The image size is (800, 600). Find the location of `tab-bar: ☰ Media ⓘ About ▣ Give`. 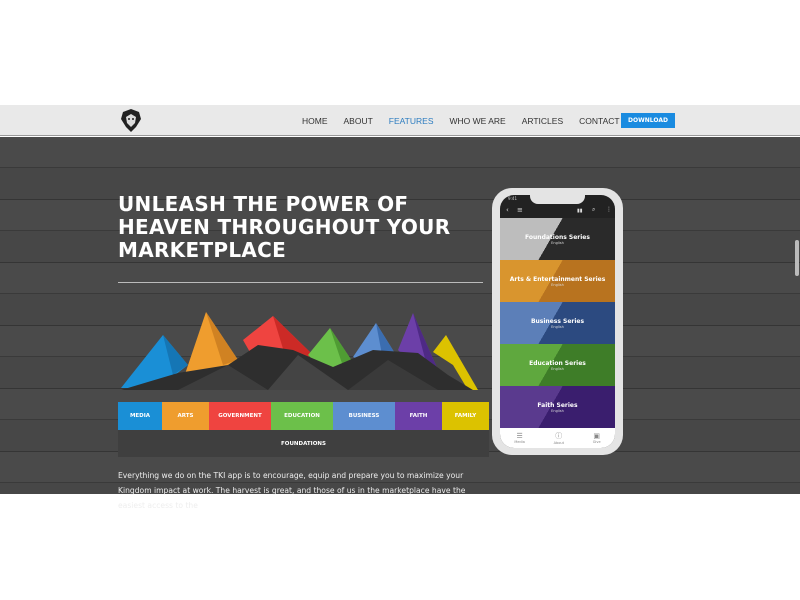

tab-bar: ☰ Media ⓘ About ▣ Give is located at coordinates (557, 438).